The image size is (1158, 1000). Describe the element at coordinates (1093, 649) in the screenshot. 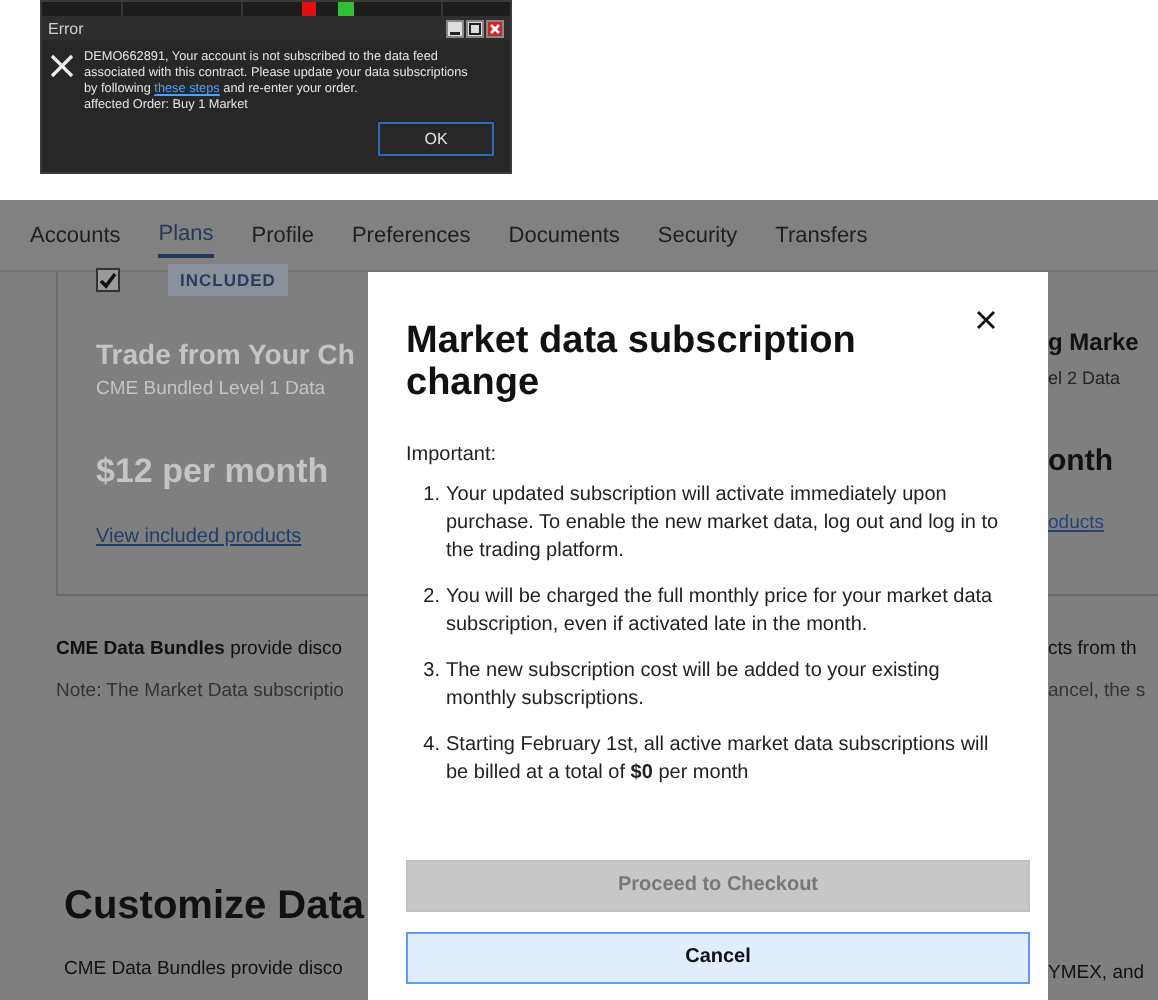

I see `paragraph-text: cts from th` at that location.